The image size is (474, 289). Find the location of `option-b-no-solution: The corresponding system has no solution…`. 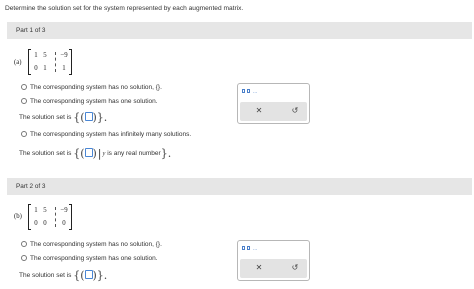

option-b-no-solution: The corresponding system has no solution… is located at coordinates (91, 244).